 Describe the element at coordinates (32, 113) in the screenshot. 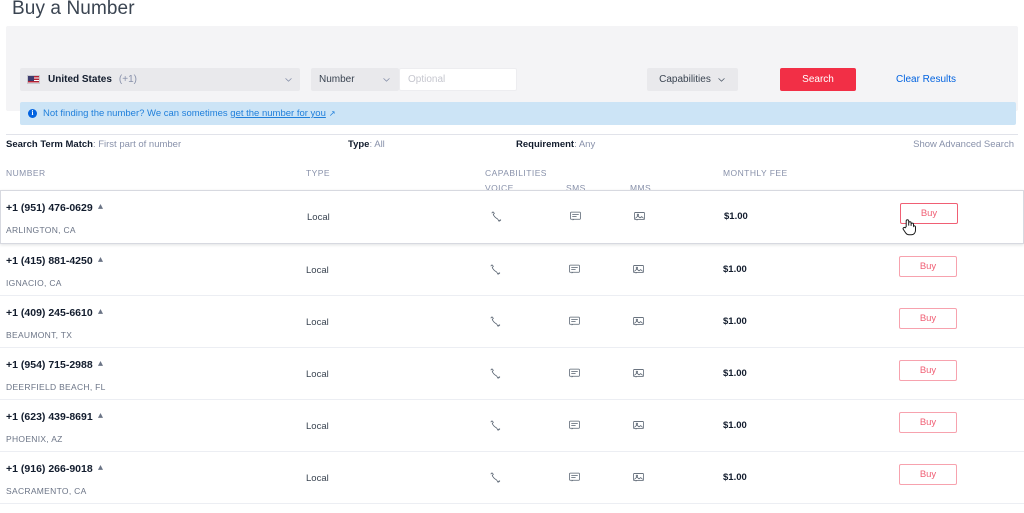

I see `info-icon: i` at that location.